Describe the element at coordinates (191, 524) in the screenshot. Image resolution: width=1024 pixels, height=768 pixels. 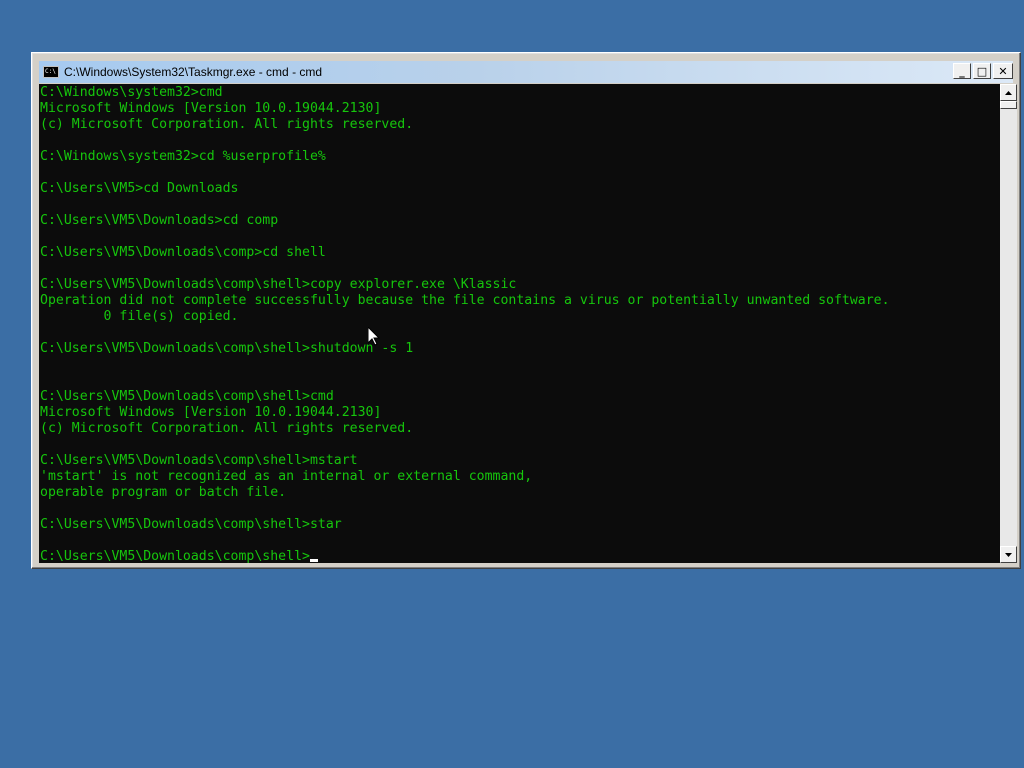
I see `console-line: C:\Users\VM5\Downloads\comp\shell>star` at that location.